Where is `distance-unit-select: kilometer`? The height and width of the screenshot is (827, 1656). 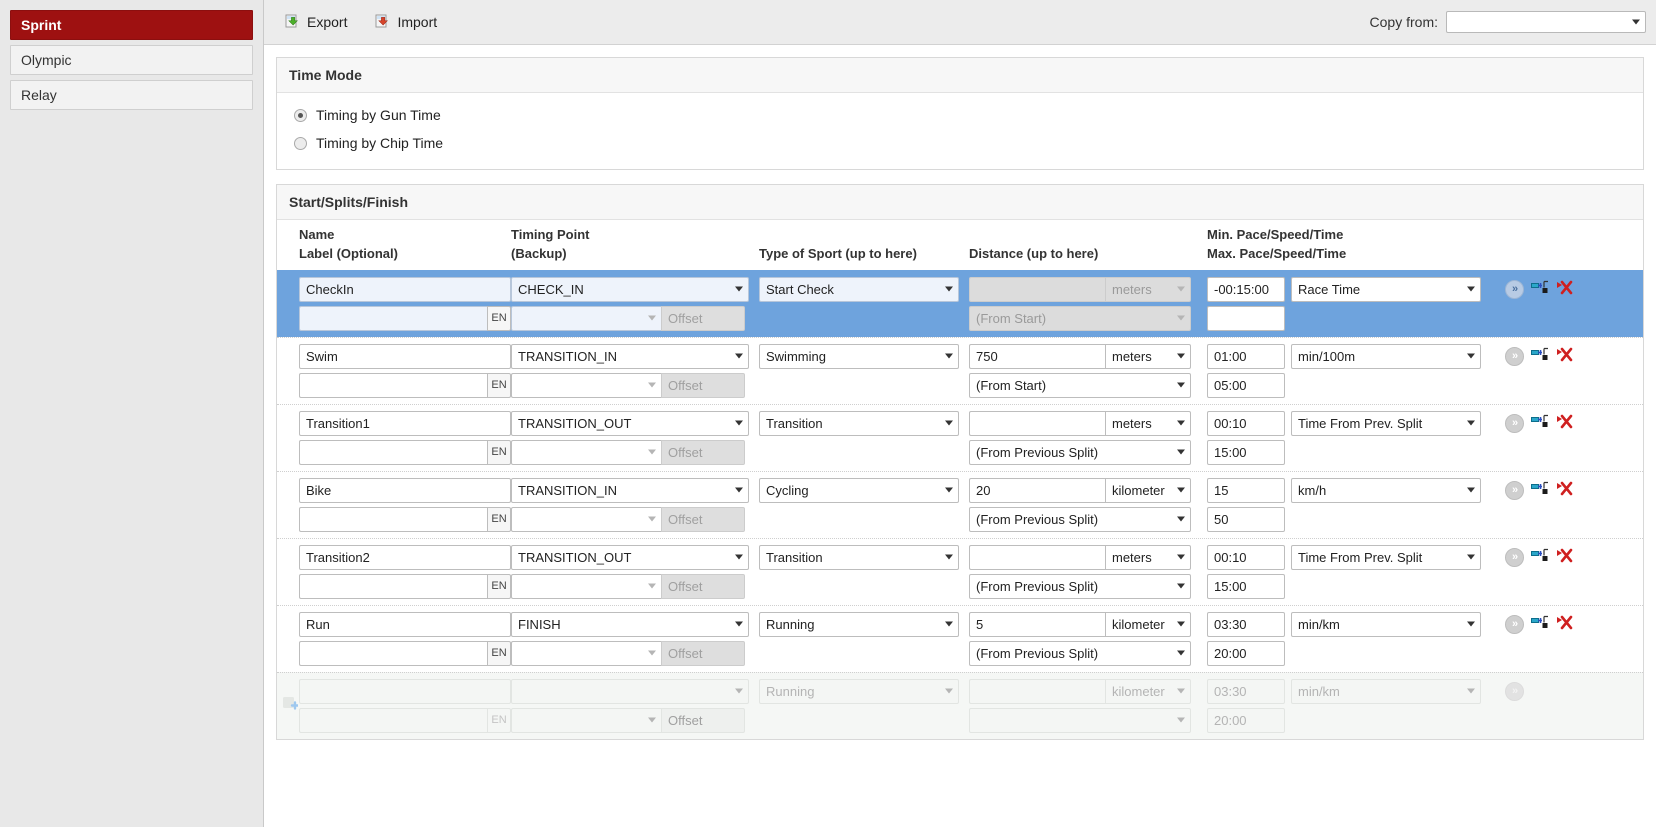 distance-unit-select: kilometer is located at coordinates (1148, 490).